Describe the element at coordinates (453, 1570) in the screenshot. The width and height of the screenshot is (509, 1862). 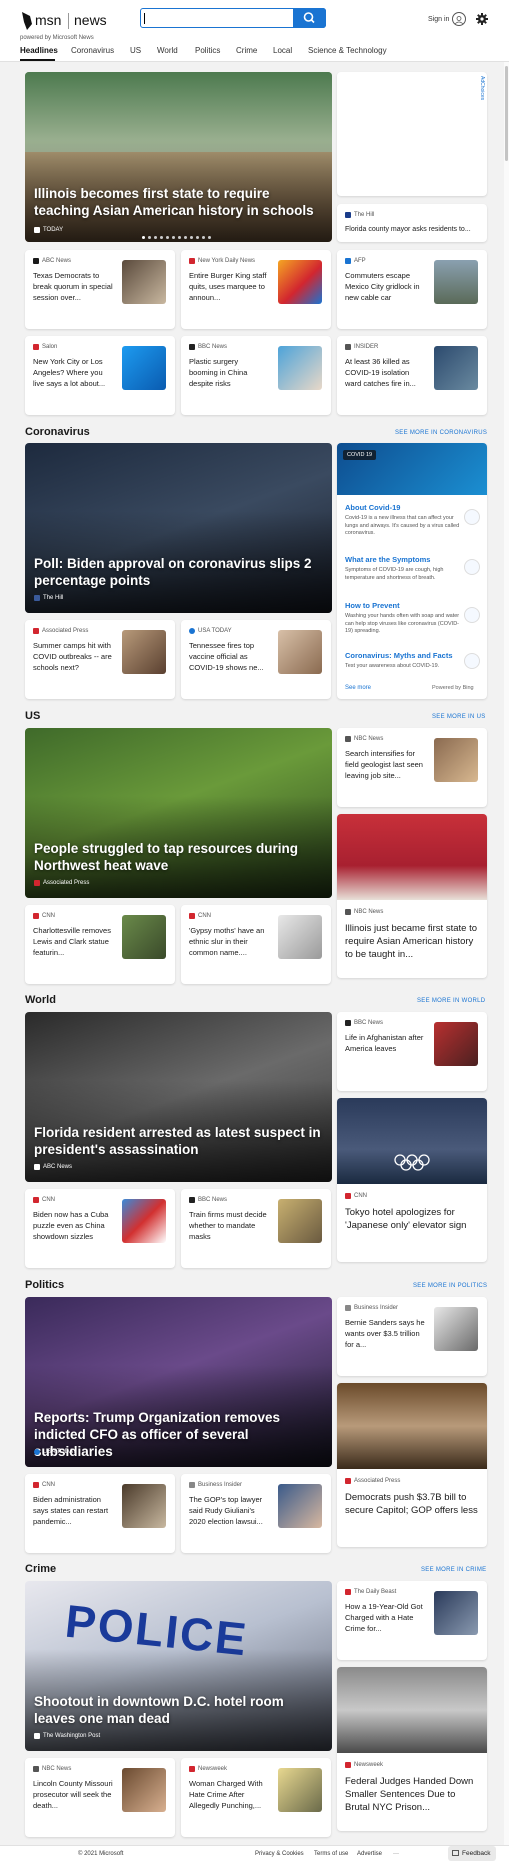
I see `see-more-crime: SEE MORE IN CRIME` at that location.